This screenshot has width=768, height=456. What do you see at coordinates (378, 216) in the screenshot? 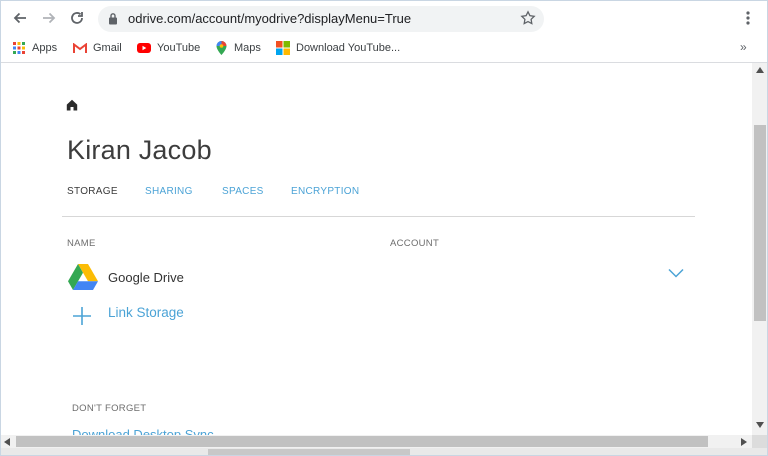
I see `tabs-divider` at bounding box center [378, 216].